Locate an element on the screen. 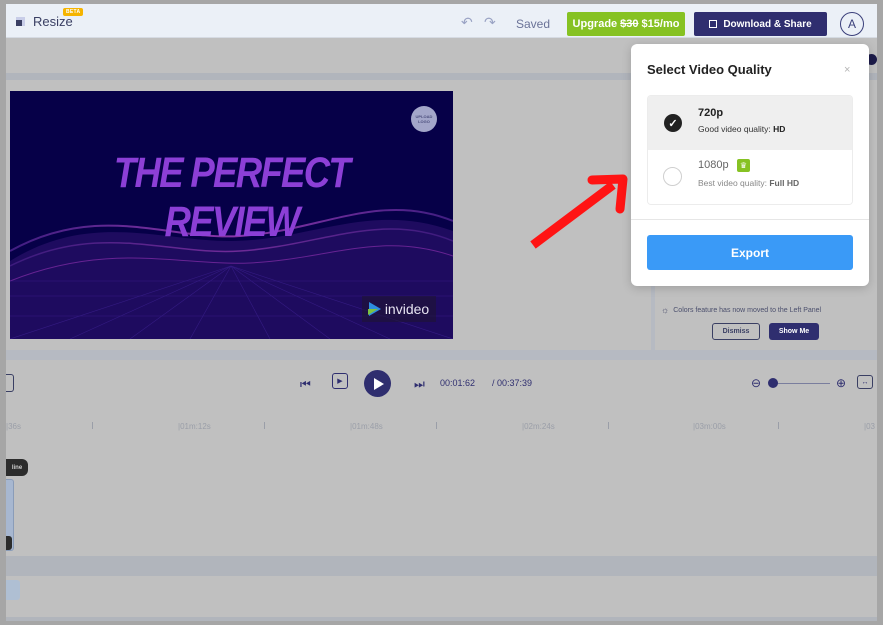 The width and height of the screenshot is (883, 625). ruler-tick: |01m:12s is located at coordinates (194, 426).